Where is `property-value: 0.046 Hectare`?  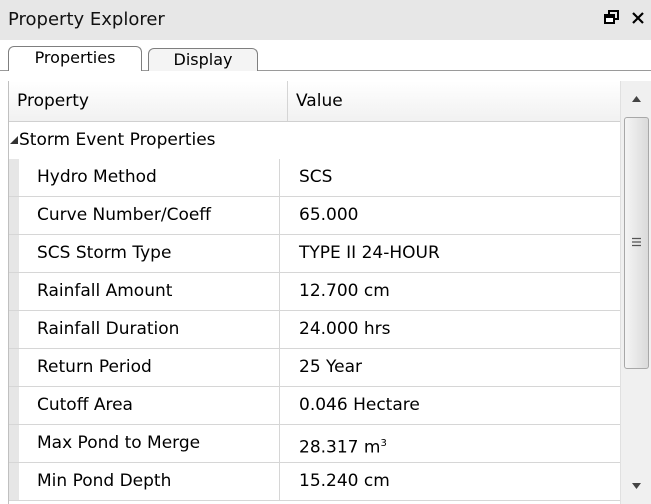 property-value: 0.046 Hectare is located at coordinates (454, 405).